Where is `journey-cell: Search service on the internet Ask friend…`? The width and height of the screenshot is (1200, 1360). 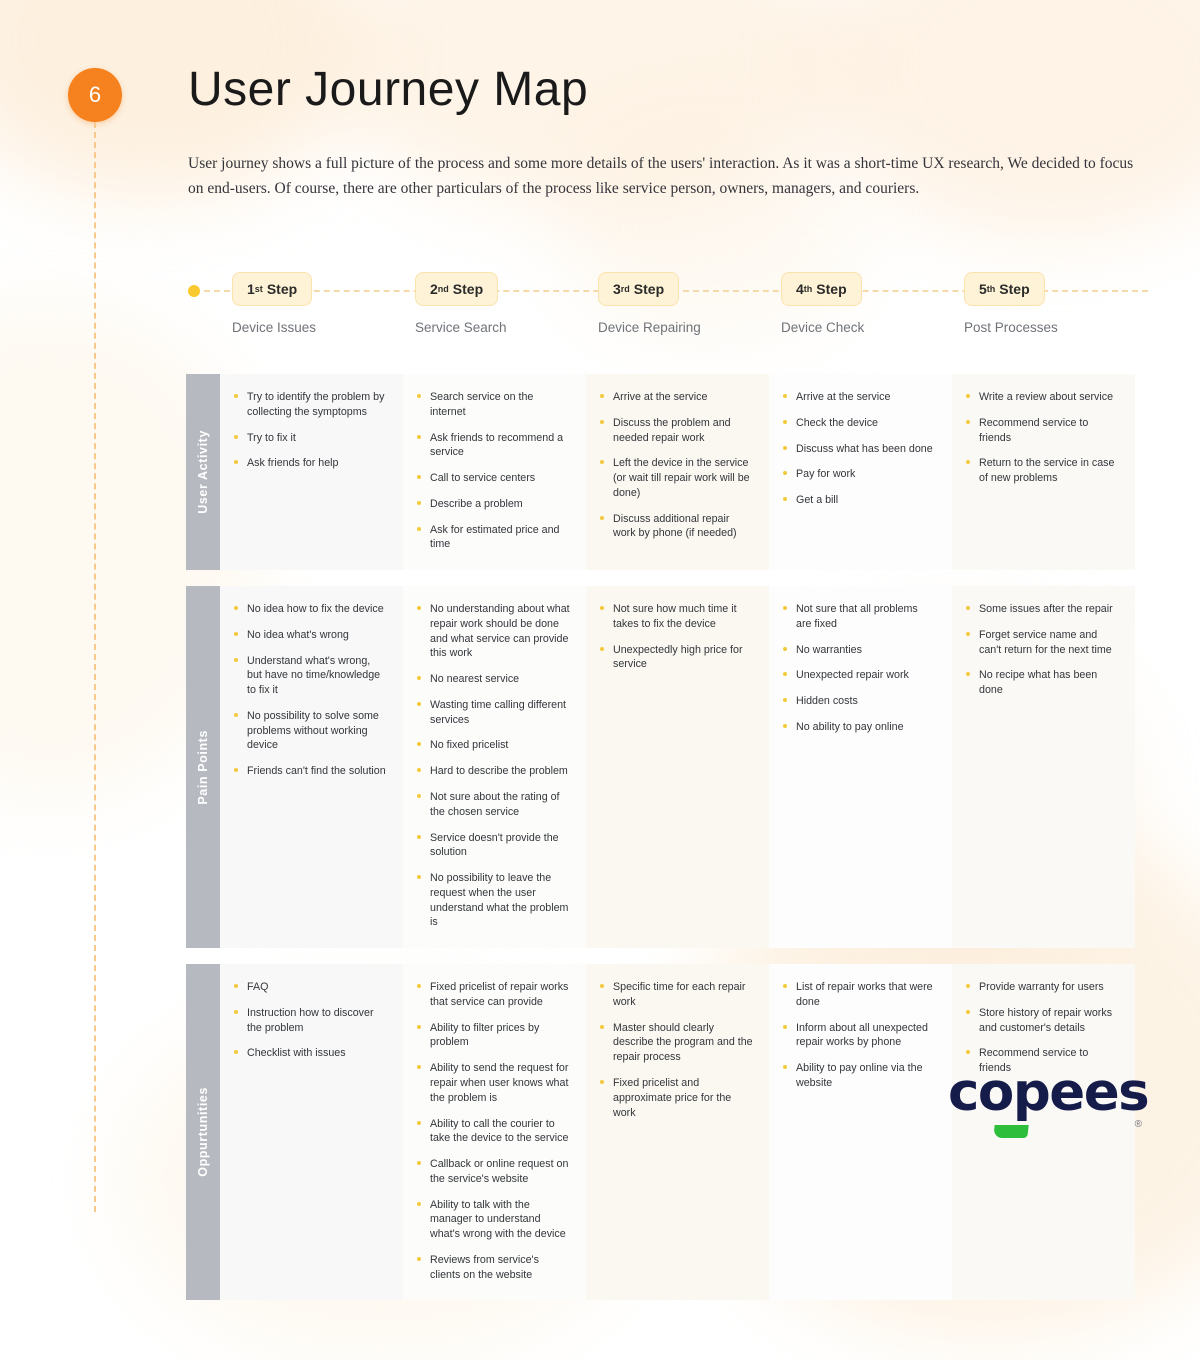 journey-cell: Search service on the internet Ask friend… is located at coordinates (494, 472).